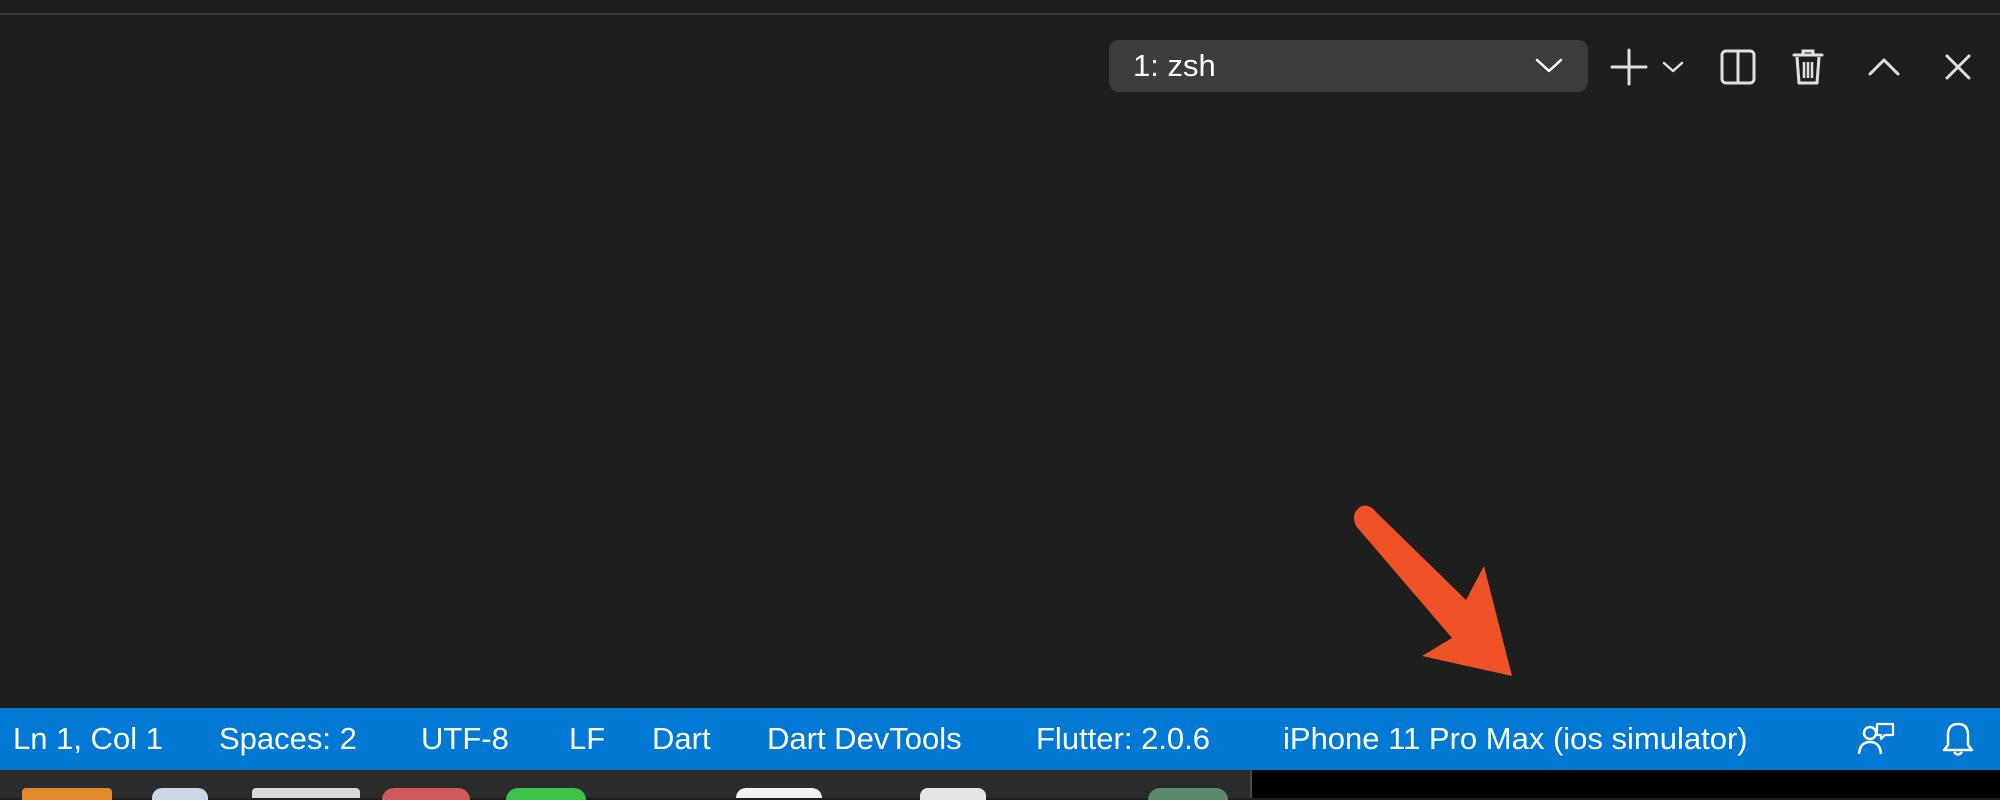 The image size is (2000, 800). What do you see at coordinates (1000, 7) in the screenshot?
I see `panel-top-border` at bounding box center [1000, 7].